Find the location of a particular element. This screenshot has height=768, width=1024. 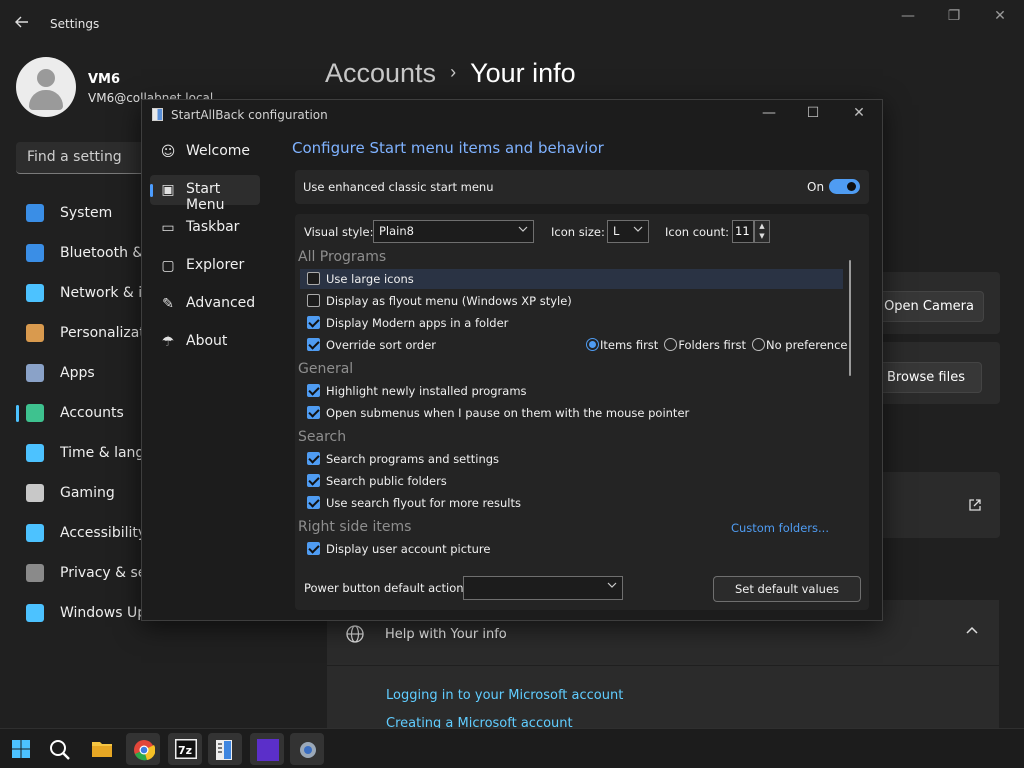

help-link-logging-in: Logging in to your Microsoft account is located at coordinates (504, 695).